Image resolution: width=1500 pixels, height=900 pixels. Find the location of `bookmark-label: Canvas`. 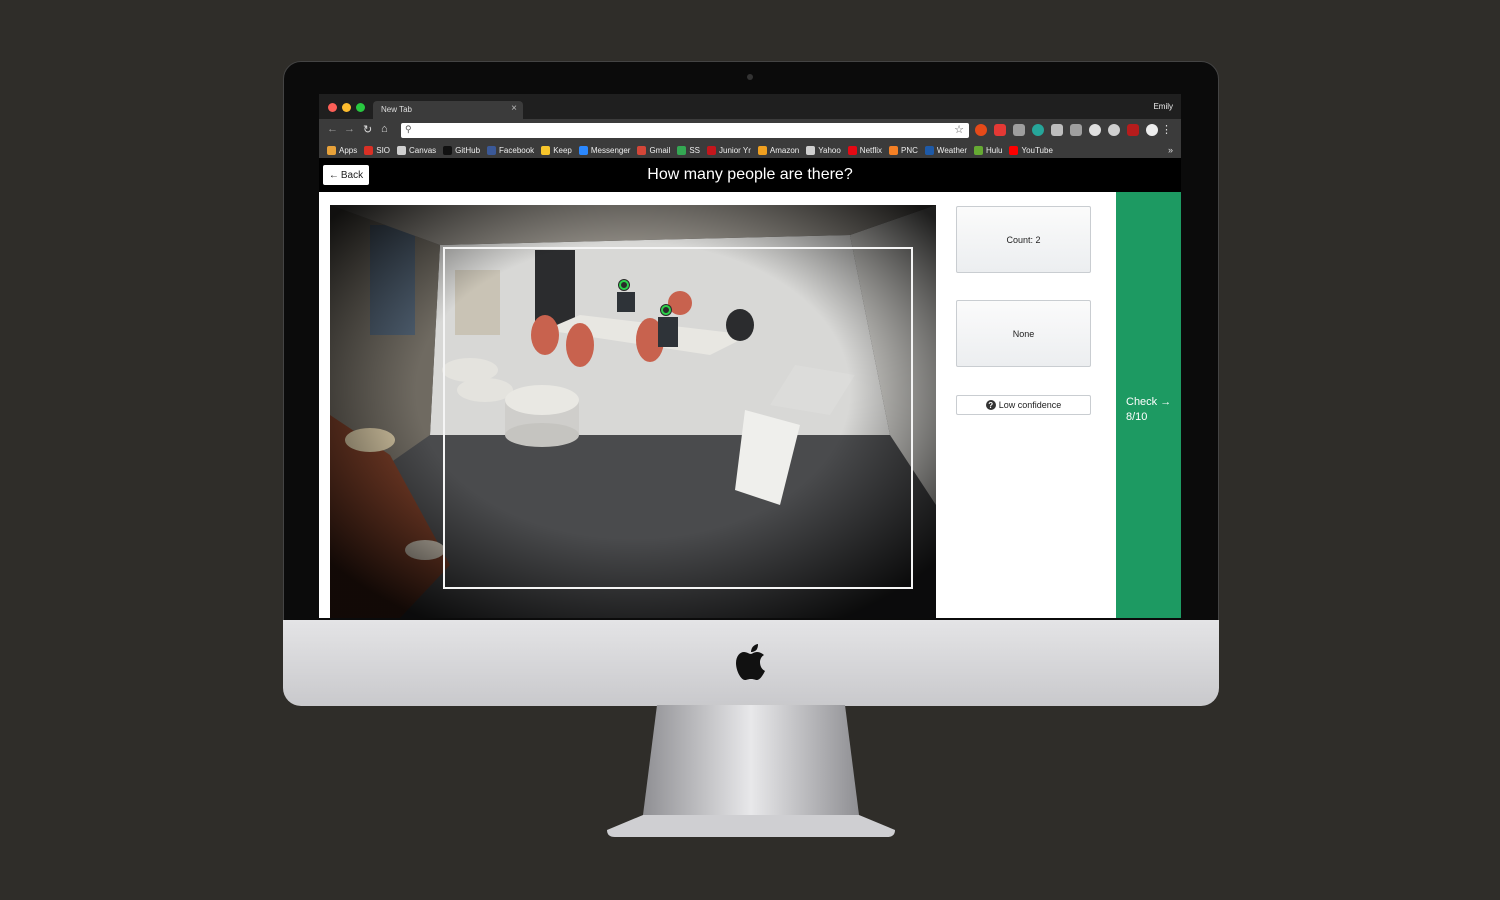

bookmark-label: Canvas is located at coordinates (423, 150).